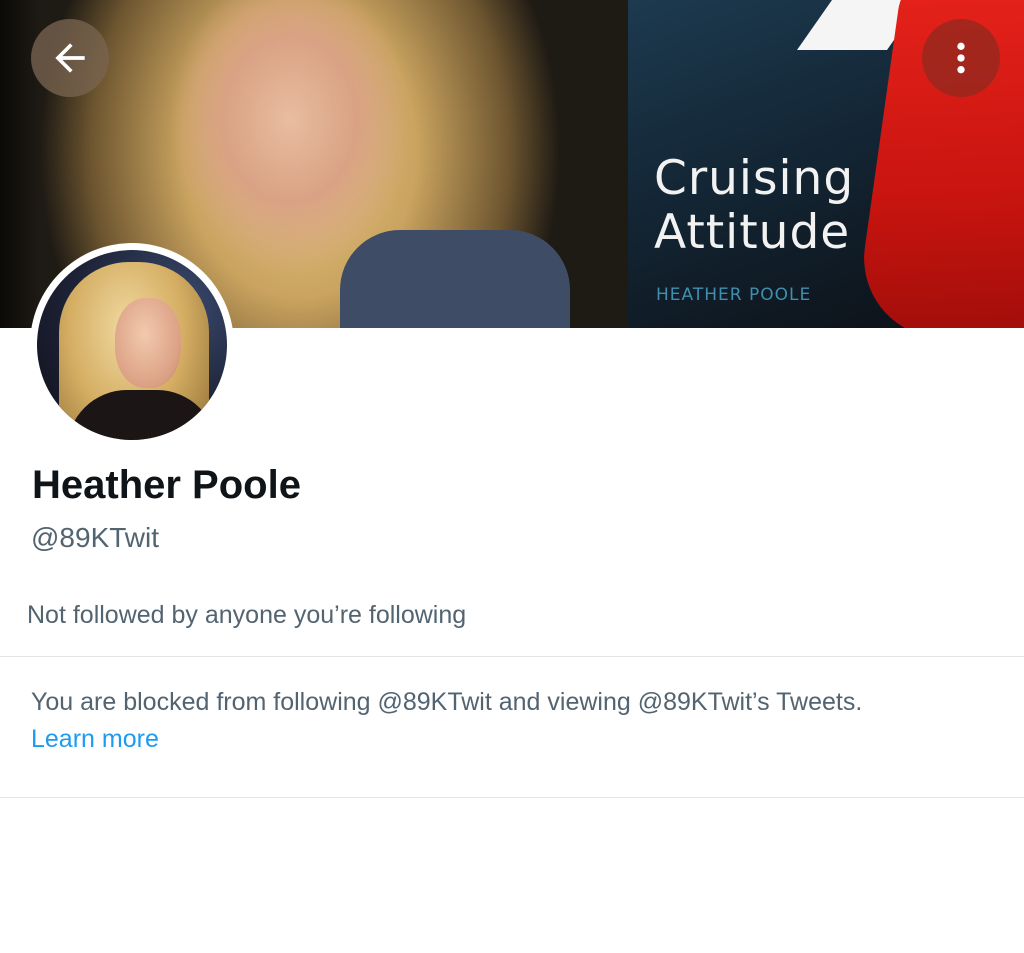 The width and height of the screenshot is (1024, 953). Describe the element at coordinates (166, 485) in the screenshot. I see `display-name: Heather Poole` at that location.